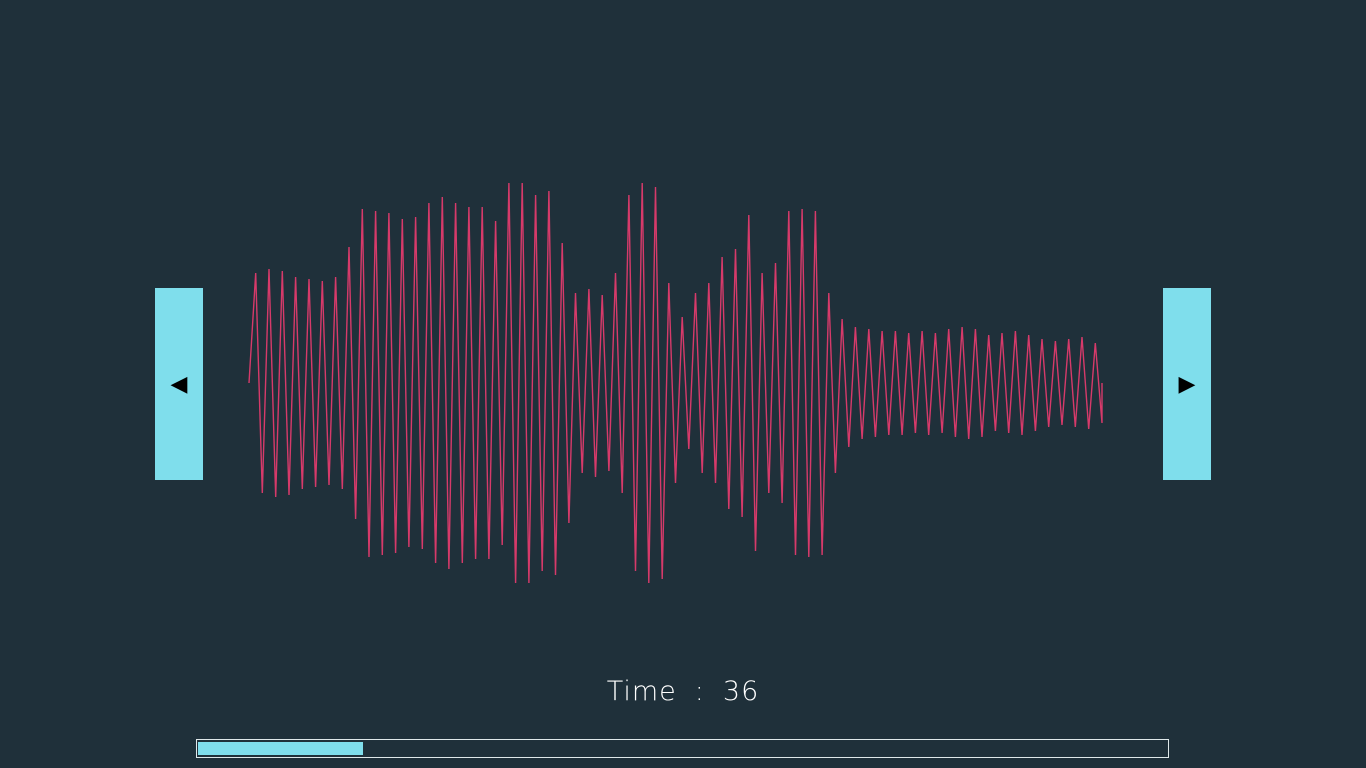 The image size is (1366, 768). What do you see at coordinates (682, 748) in the screenshot?
I see `progress-bar` at bounding box center [682, 748].